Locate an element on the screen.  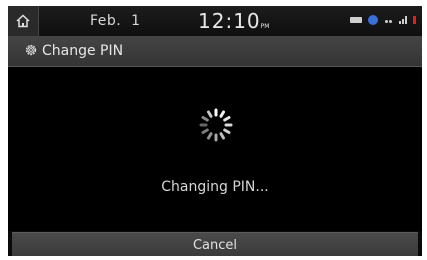
gear-icon is located at coordinates (31, 50).